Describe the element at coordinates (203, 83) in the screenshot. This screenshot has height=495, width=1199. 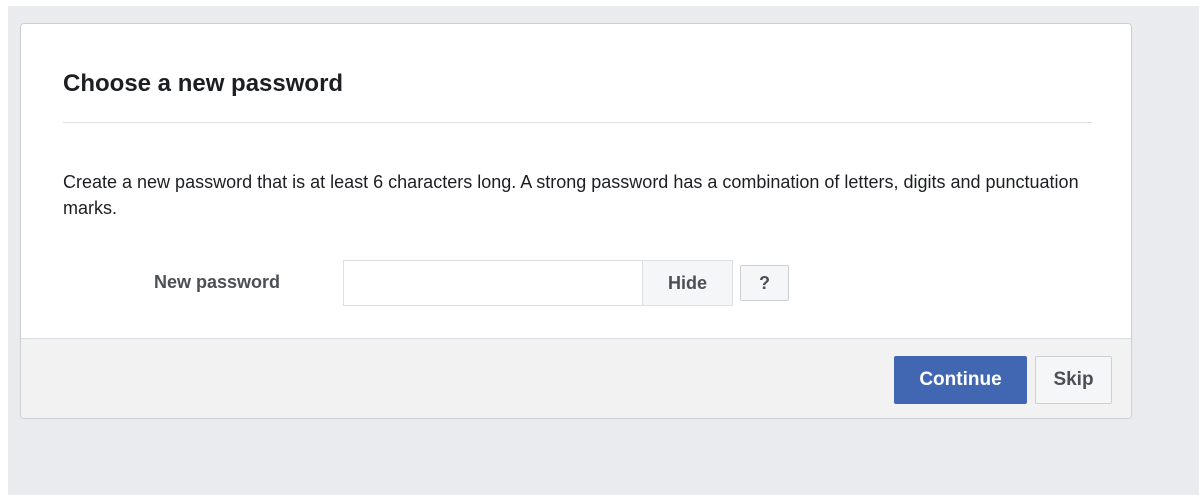
I see `dialog-title: Choose a new password` at that location.